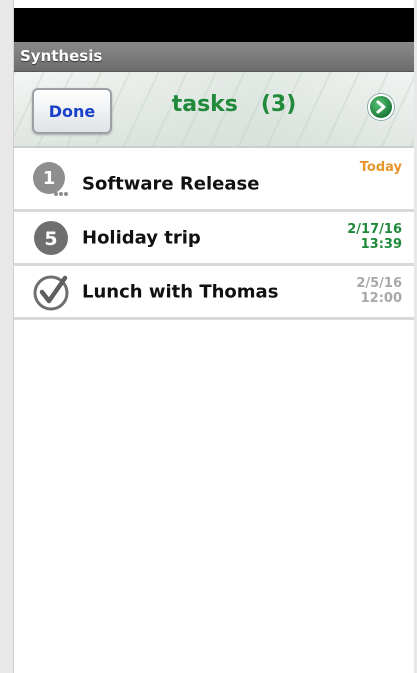 This screenshot has height=673, width=417. What do you see at coordinates (214, 25) in the screenshot?
I see `status-bar` at bounding box center [214, 25].